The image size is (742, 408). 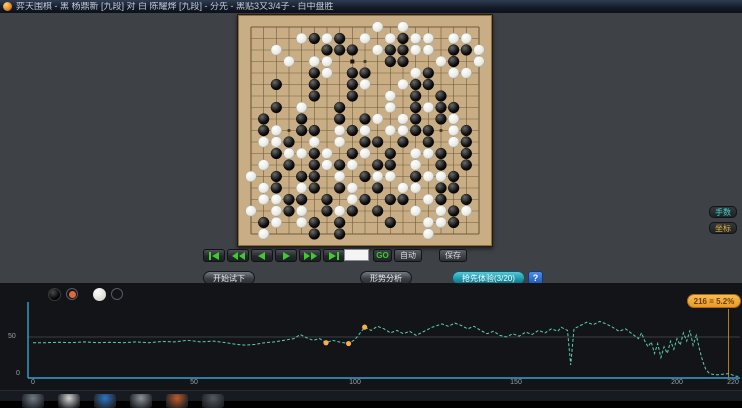 I want to click on start-icon, so click(x=33, y=401).